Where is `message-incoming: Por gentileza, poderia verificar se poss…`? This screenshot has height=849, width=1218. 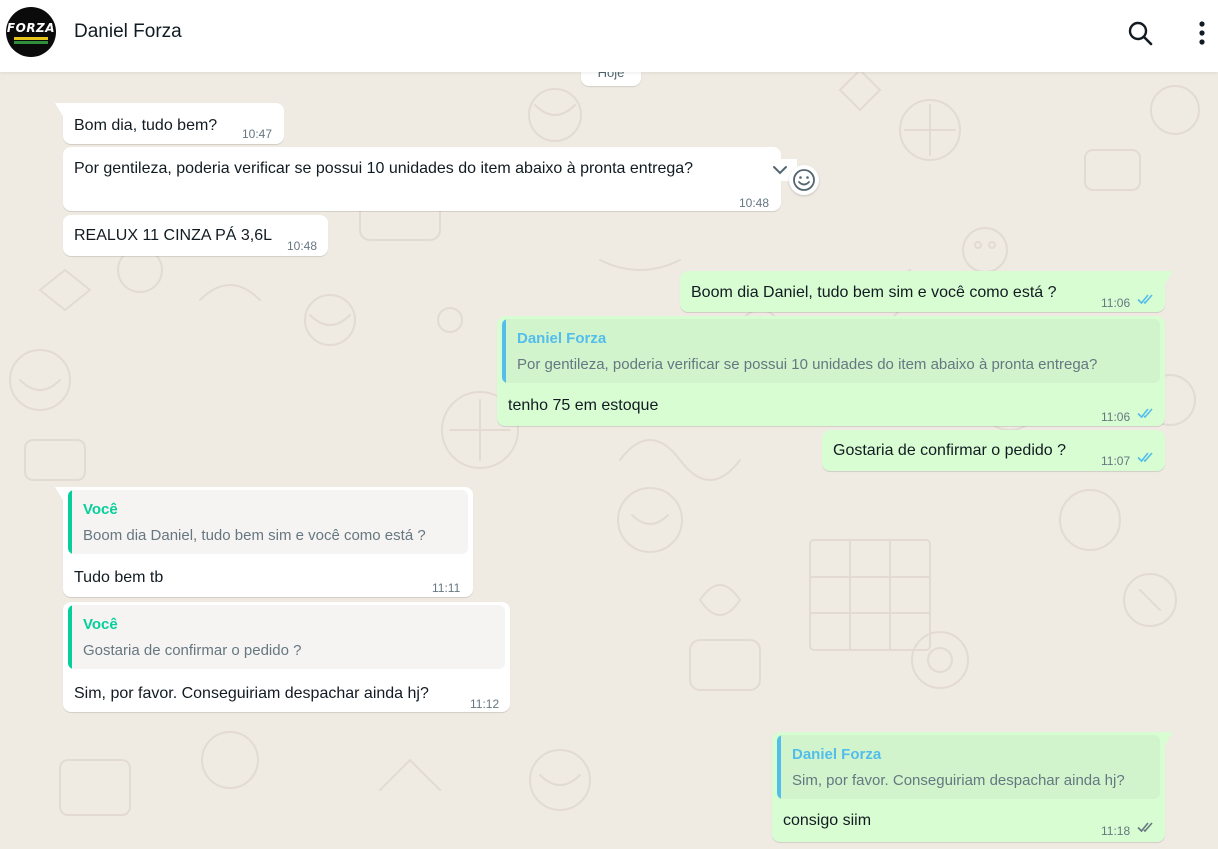 message-incoming: Por gentileza, poderia verificar se poss… is located at coordinates (430, 179).